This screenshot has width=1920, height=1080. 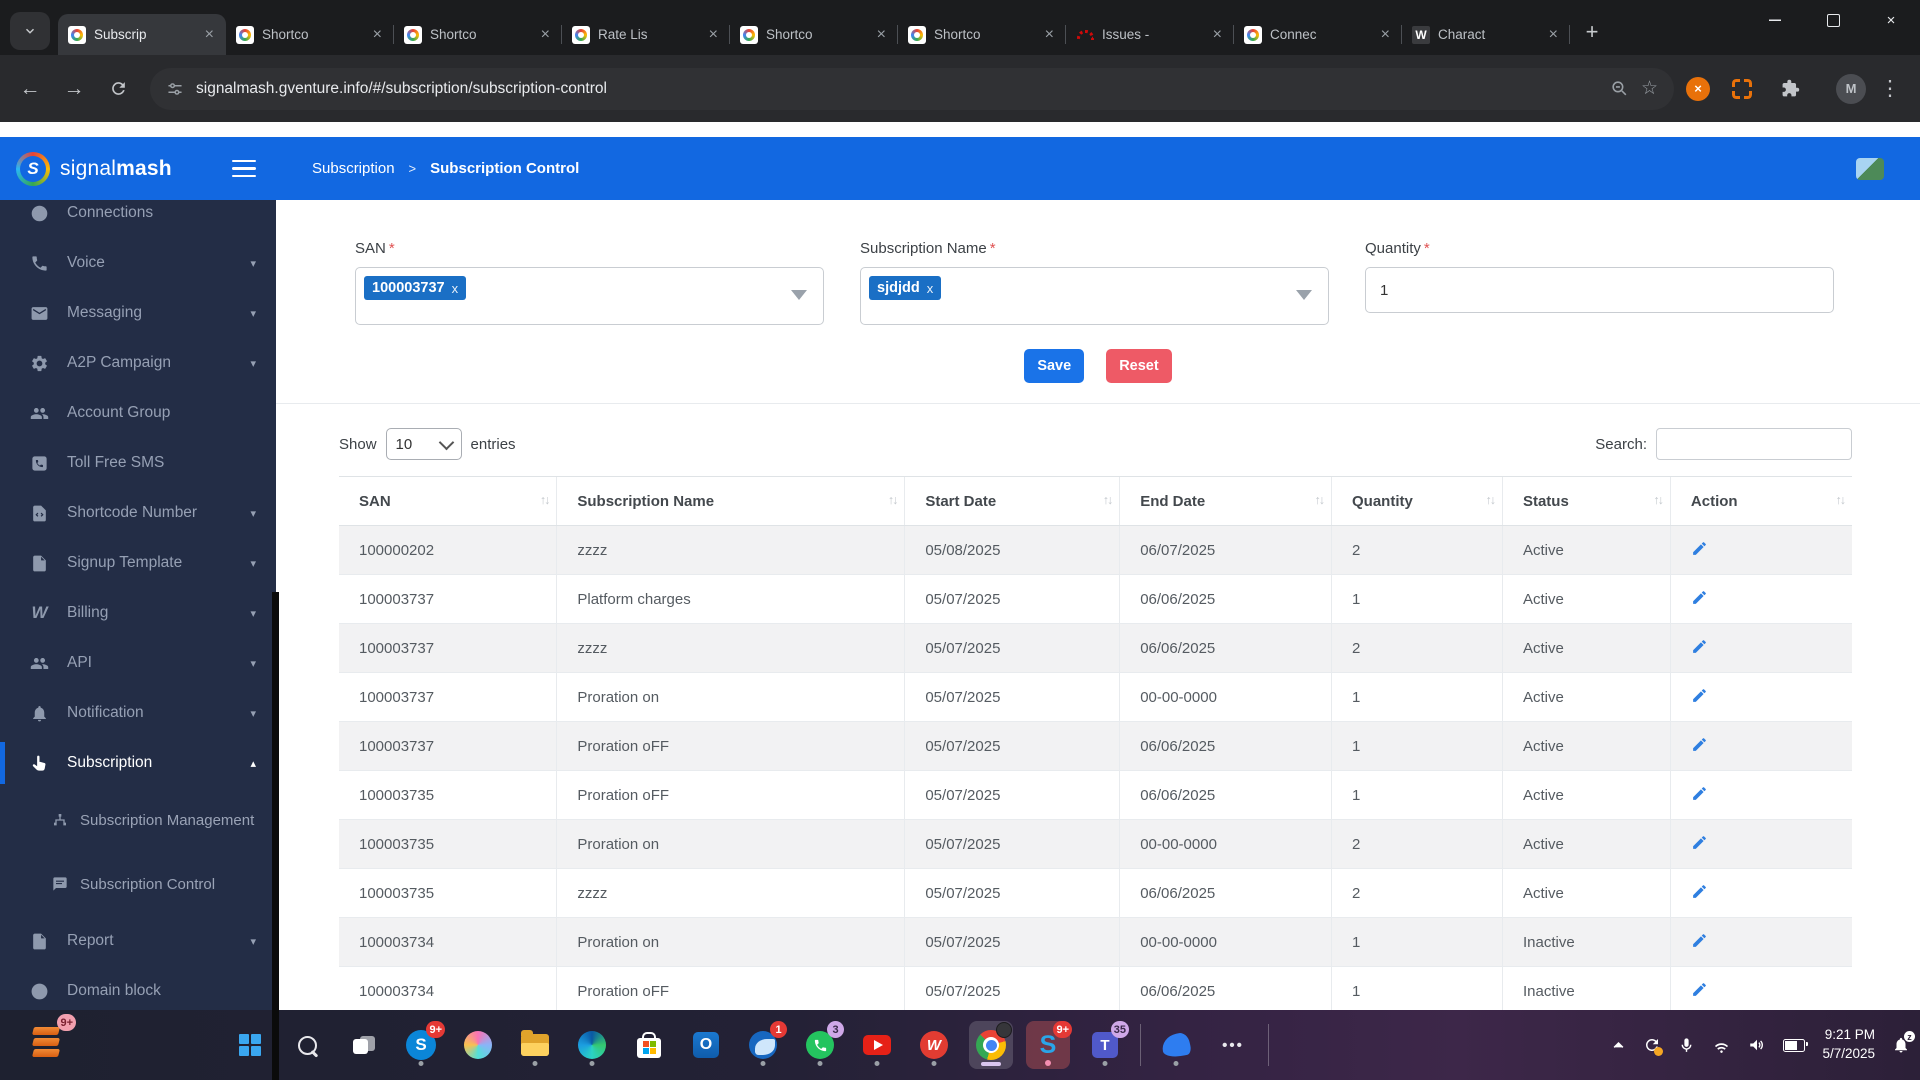 I want to click on youtube-button, so click(x=877, y=1045).